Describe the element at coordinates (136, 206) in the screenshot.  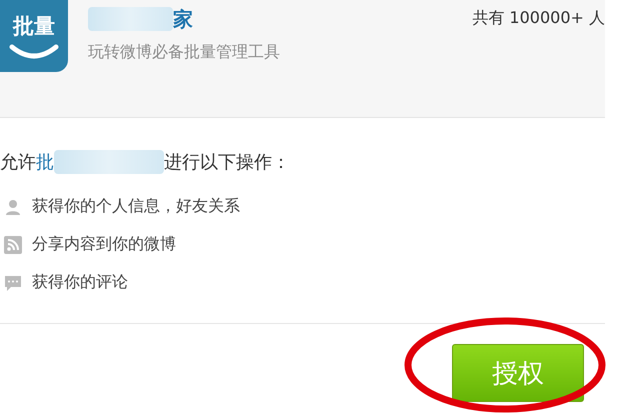
I see `permission-text: 获得你的个人信息，好友关系` at that location.